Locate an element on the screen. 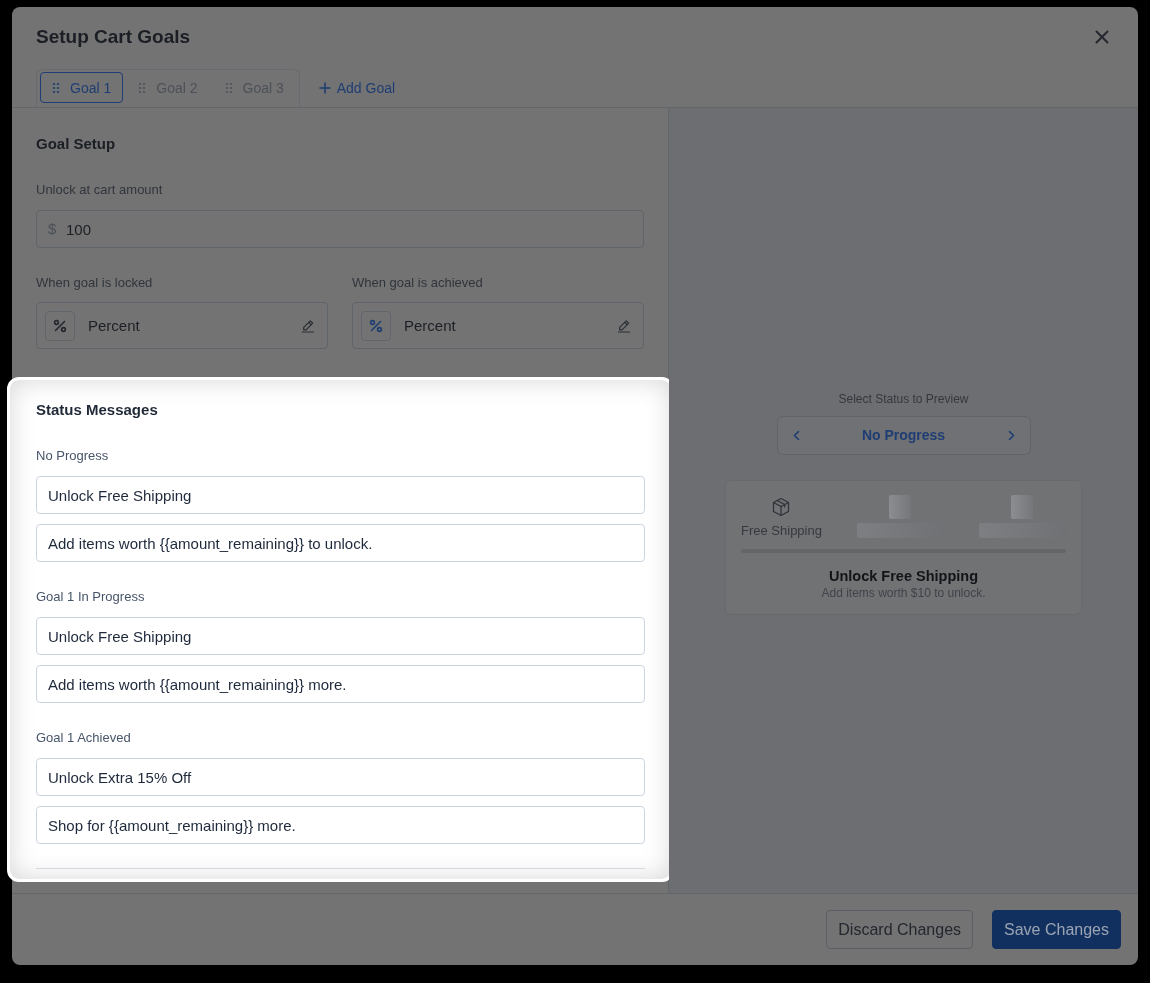 The height and width of the screenshot is (983, 1150). tier-label: Free Shipping is located at coordinates (781, 530).